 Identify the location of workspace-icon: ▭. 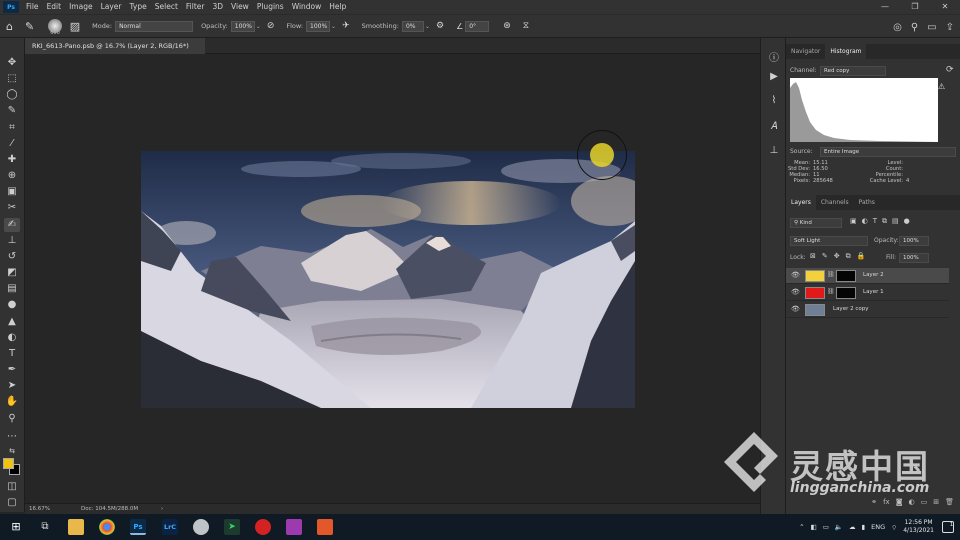
(931, 27).